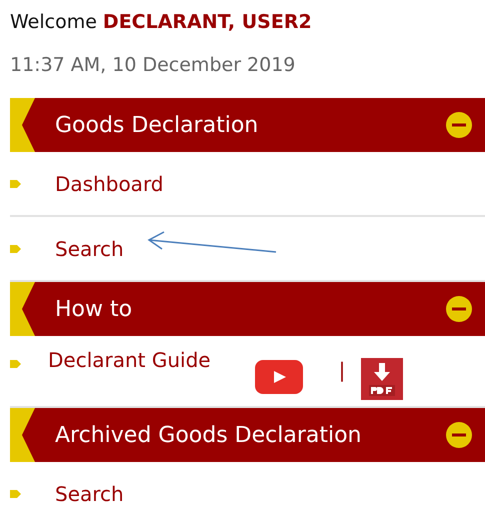 This screenshot has width=485, height=524. What do you see at coordinates (247, 125) in the screenshot?
I see `section-header: Goods Declaration` at bounding box center [247, 125].